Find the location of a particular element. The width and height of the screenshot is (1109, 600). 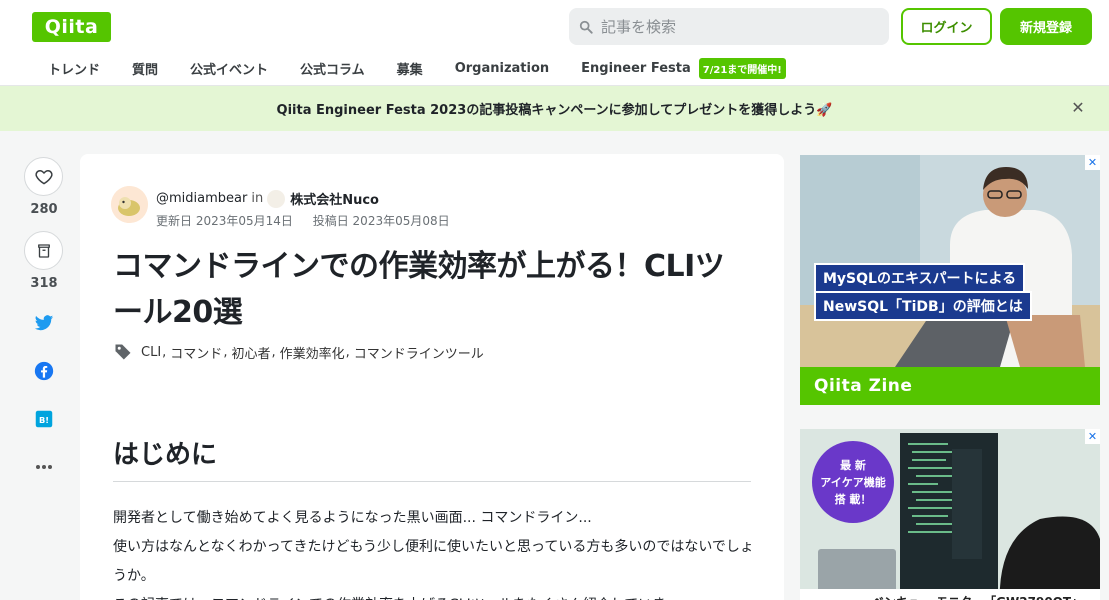

nav-engineer-festa: Engineer Festa is located at coordinates (636, 68).